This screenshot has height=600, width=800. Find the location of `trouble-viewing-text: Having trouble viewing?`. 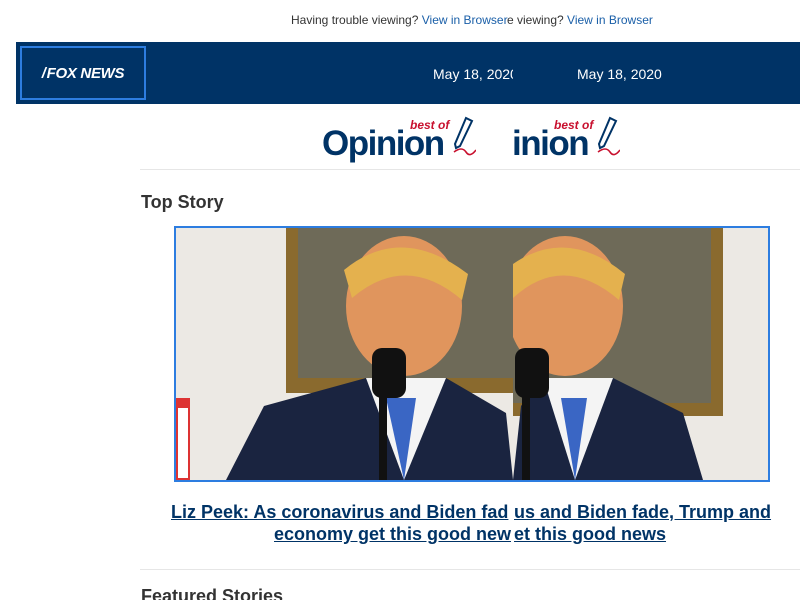

trouble-viewing-text: Having trouble viewing? is located at coordinates (356, 20).